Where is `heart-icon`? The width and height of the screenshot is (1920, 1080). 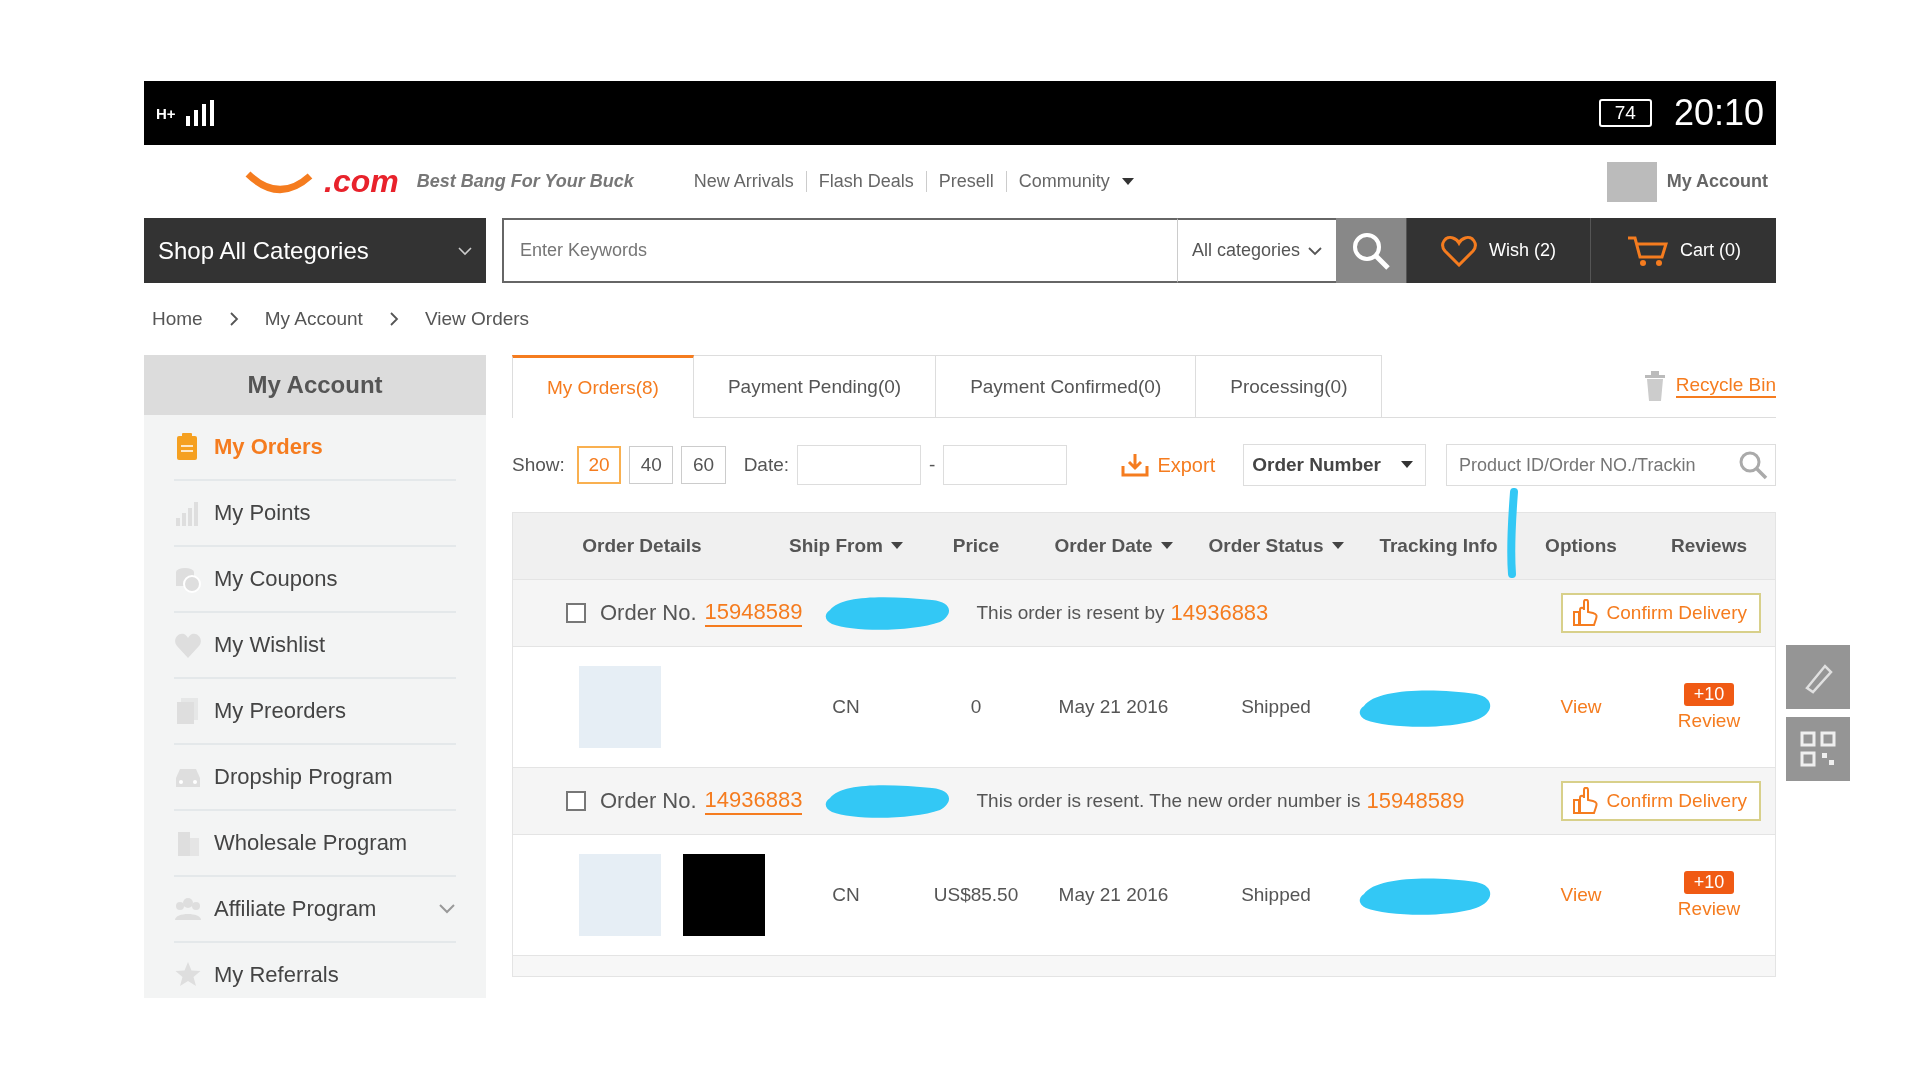 heart-icon is located at coordinates (1459, 250).